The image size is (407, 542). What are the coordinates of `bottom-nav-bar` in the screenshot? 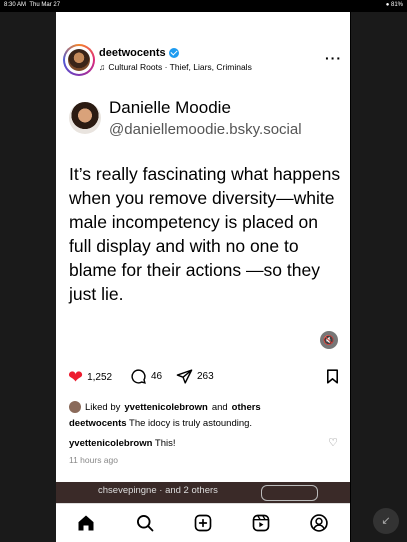 It's located at (203, 522).